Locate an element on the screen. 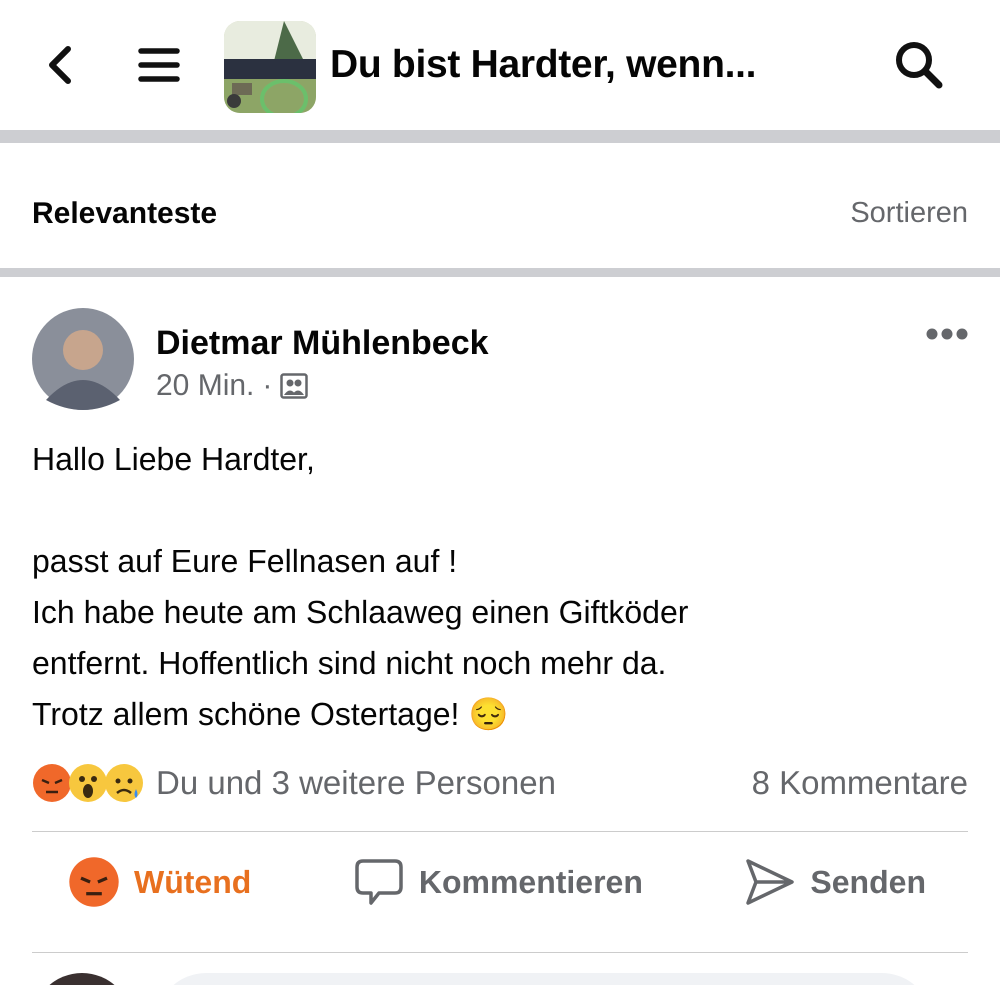 Image resolution: width=1000 pixels, height=985 pixels. comment-count: 8 Kommentare is located at coordinates (860, 783).